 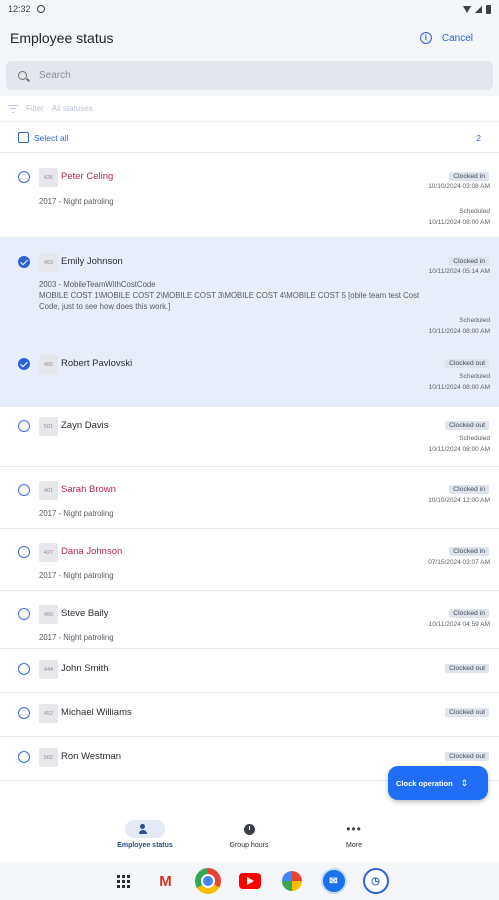 I want to click on more-dots-icon: •••, so click(x=354, y=829).